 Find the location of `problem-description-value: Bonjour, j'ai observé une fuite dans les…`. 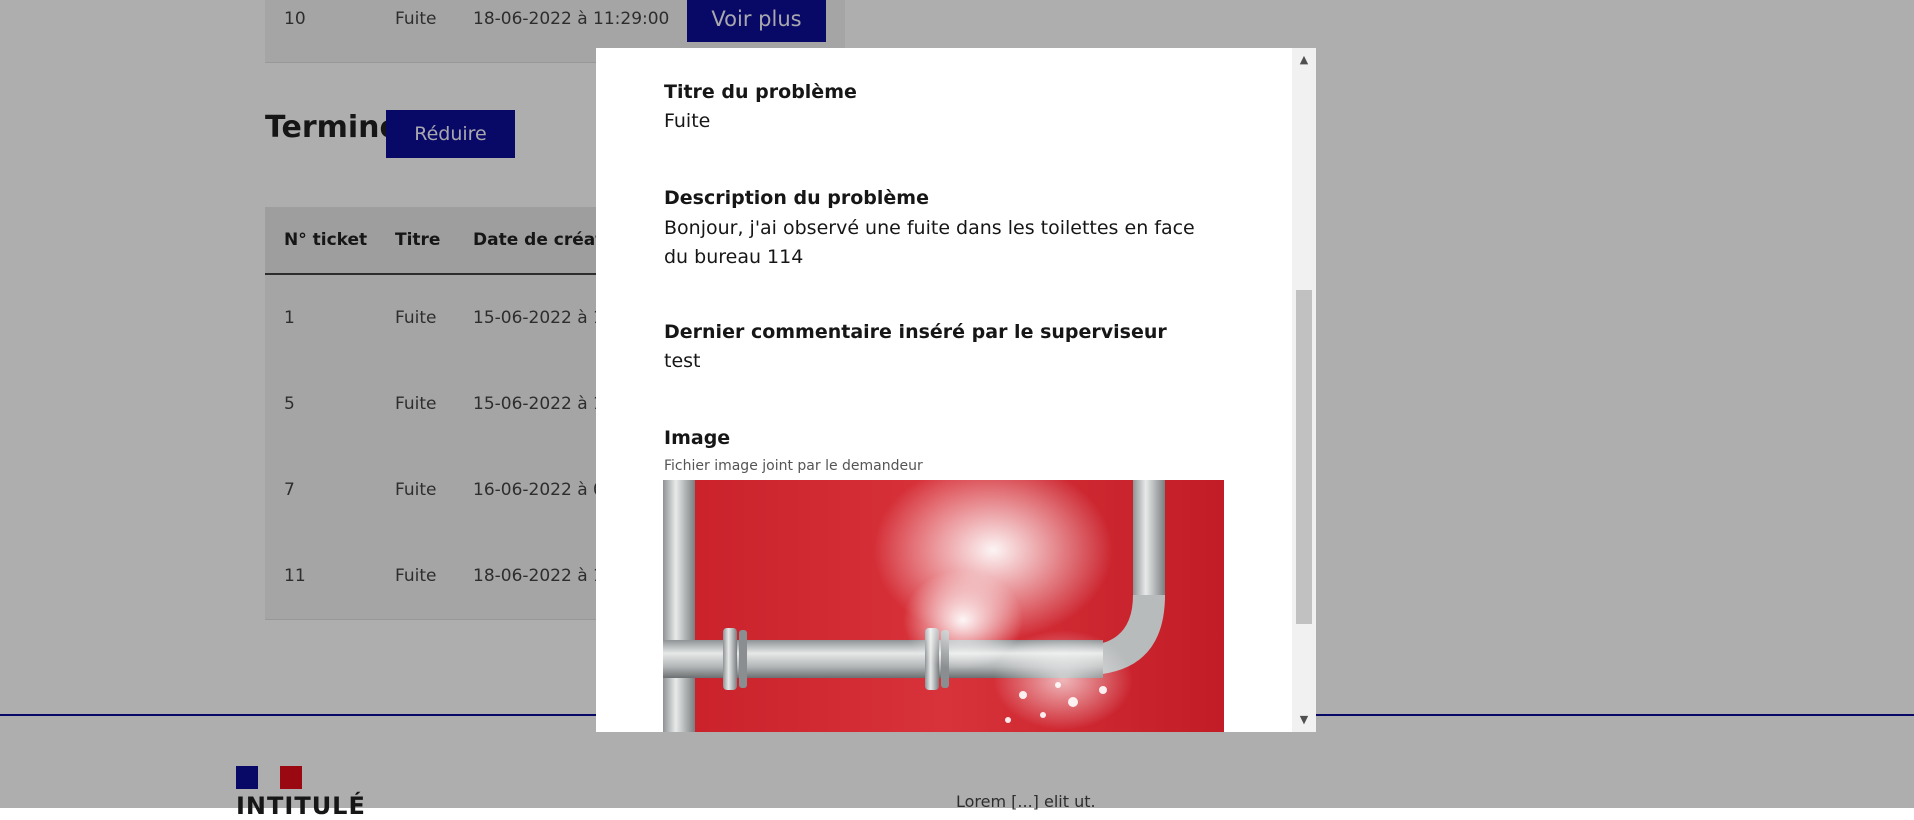

problem-description-value: Bonjour, j'ai observé une fuite dans les… is located at coordinates (929, 242).